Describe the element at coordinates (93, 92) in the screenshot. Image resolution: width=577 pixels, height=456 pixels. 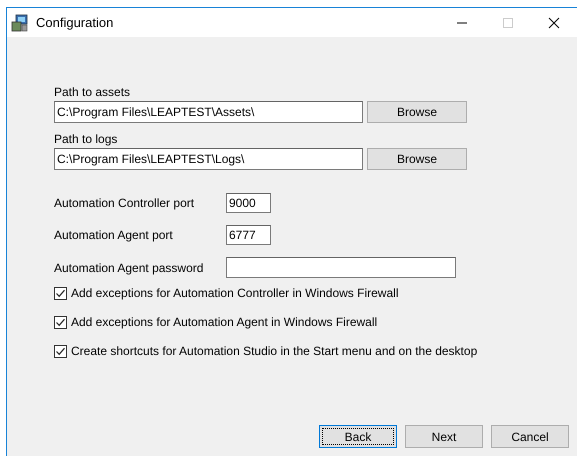
I see `field-label: Path to assets` at that location.